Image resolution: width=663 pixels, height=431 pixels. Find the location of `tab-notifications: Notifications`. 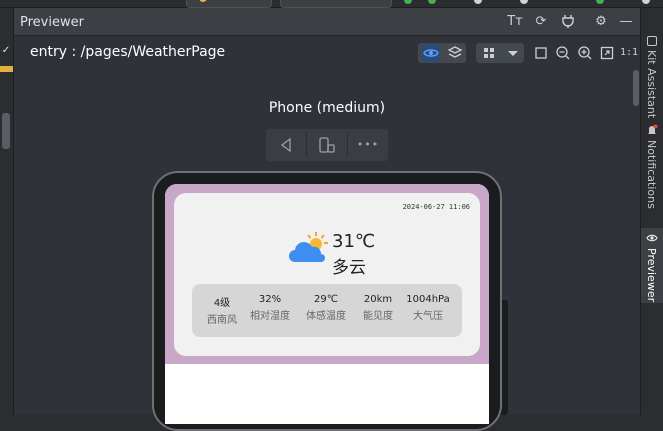

tab-notifications: Notifications is located at coordinates (652, 170).